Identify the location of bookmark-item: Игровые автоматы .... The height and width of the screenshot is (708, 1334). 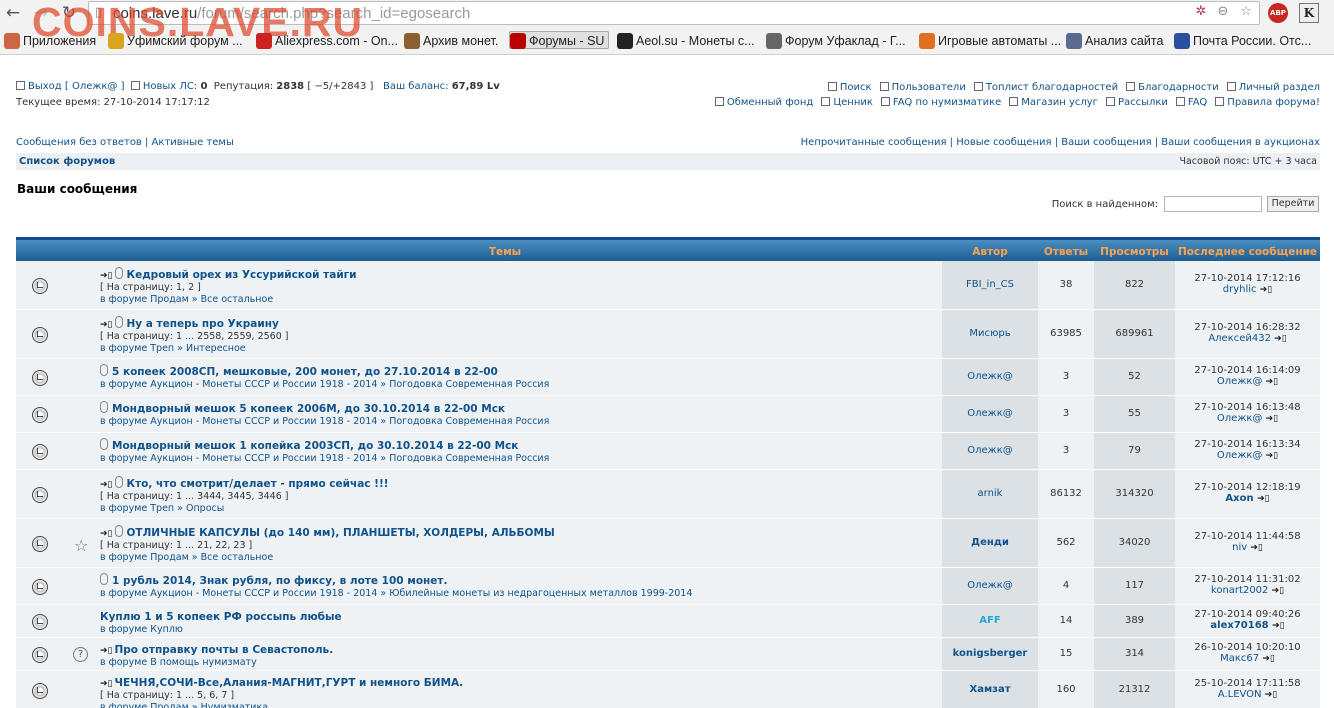
(990, 41).